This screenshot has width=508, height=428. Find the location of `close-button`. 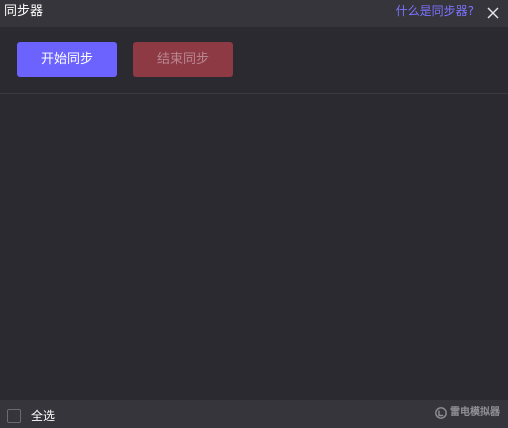

close-button is located at coordinates (493, 13).